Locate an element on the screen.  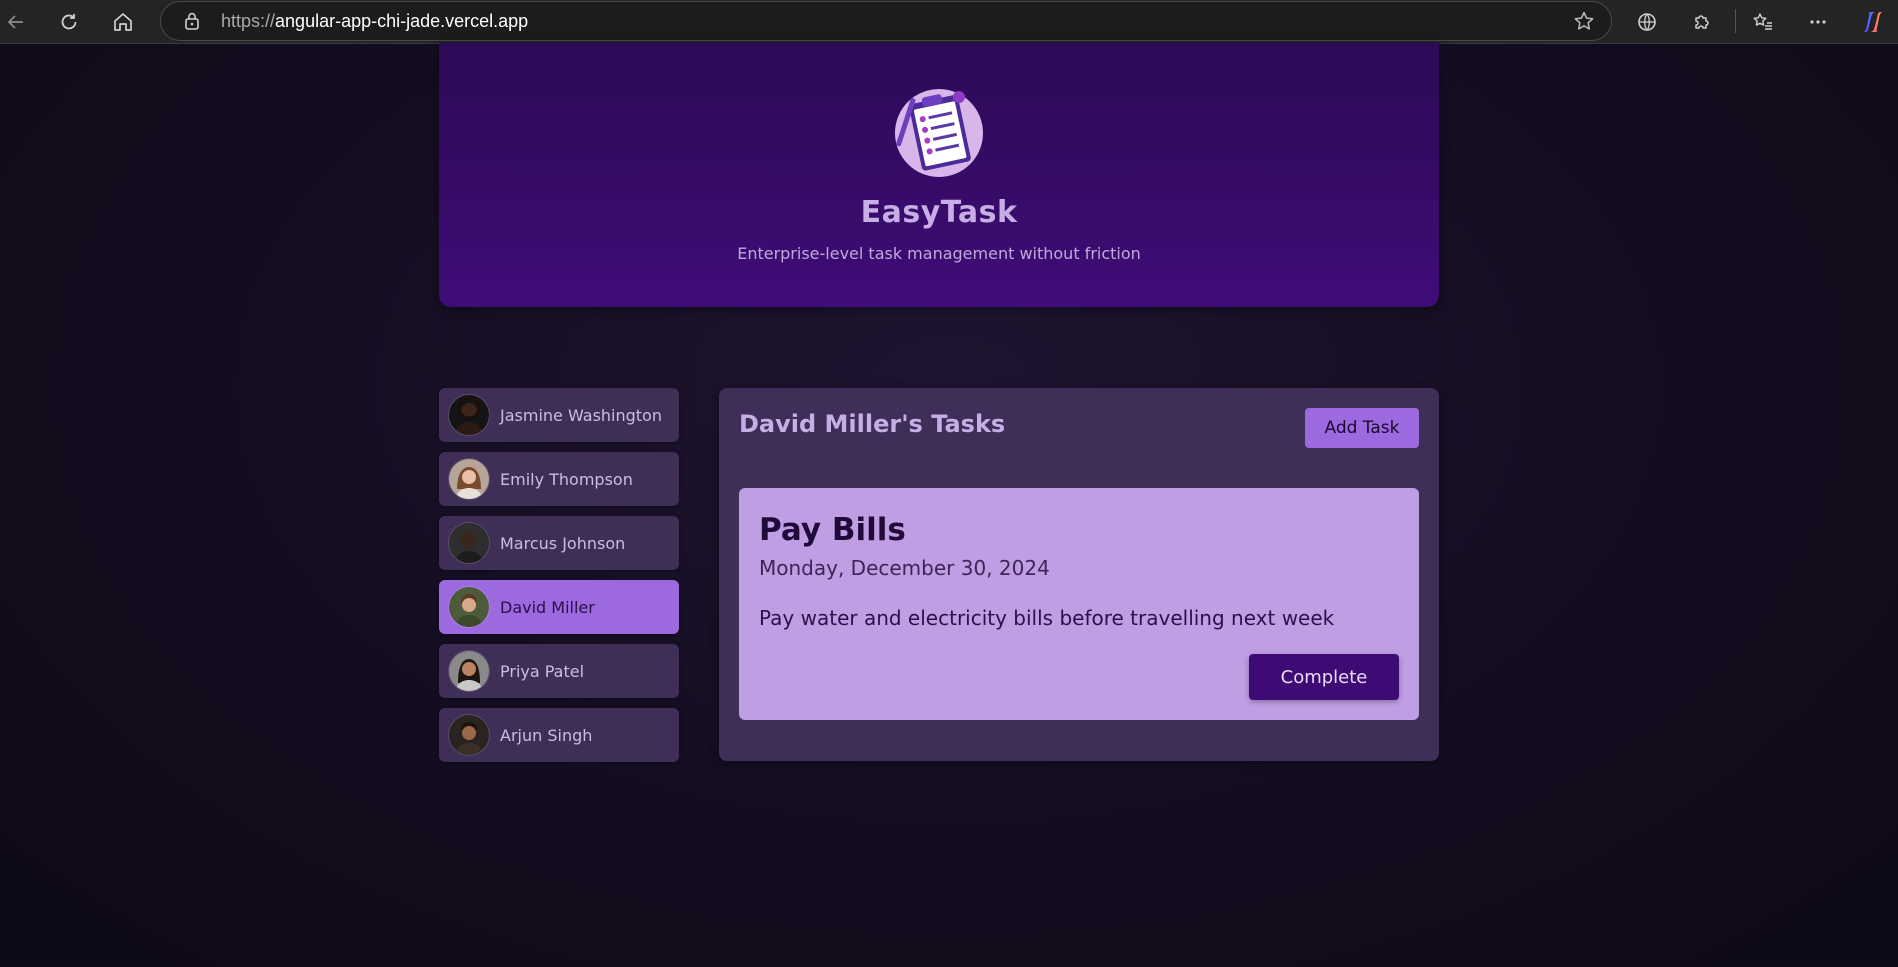
user-name: Emily Thompson is located at coordinates (566, 479).